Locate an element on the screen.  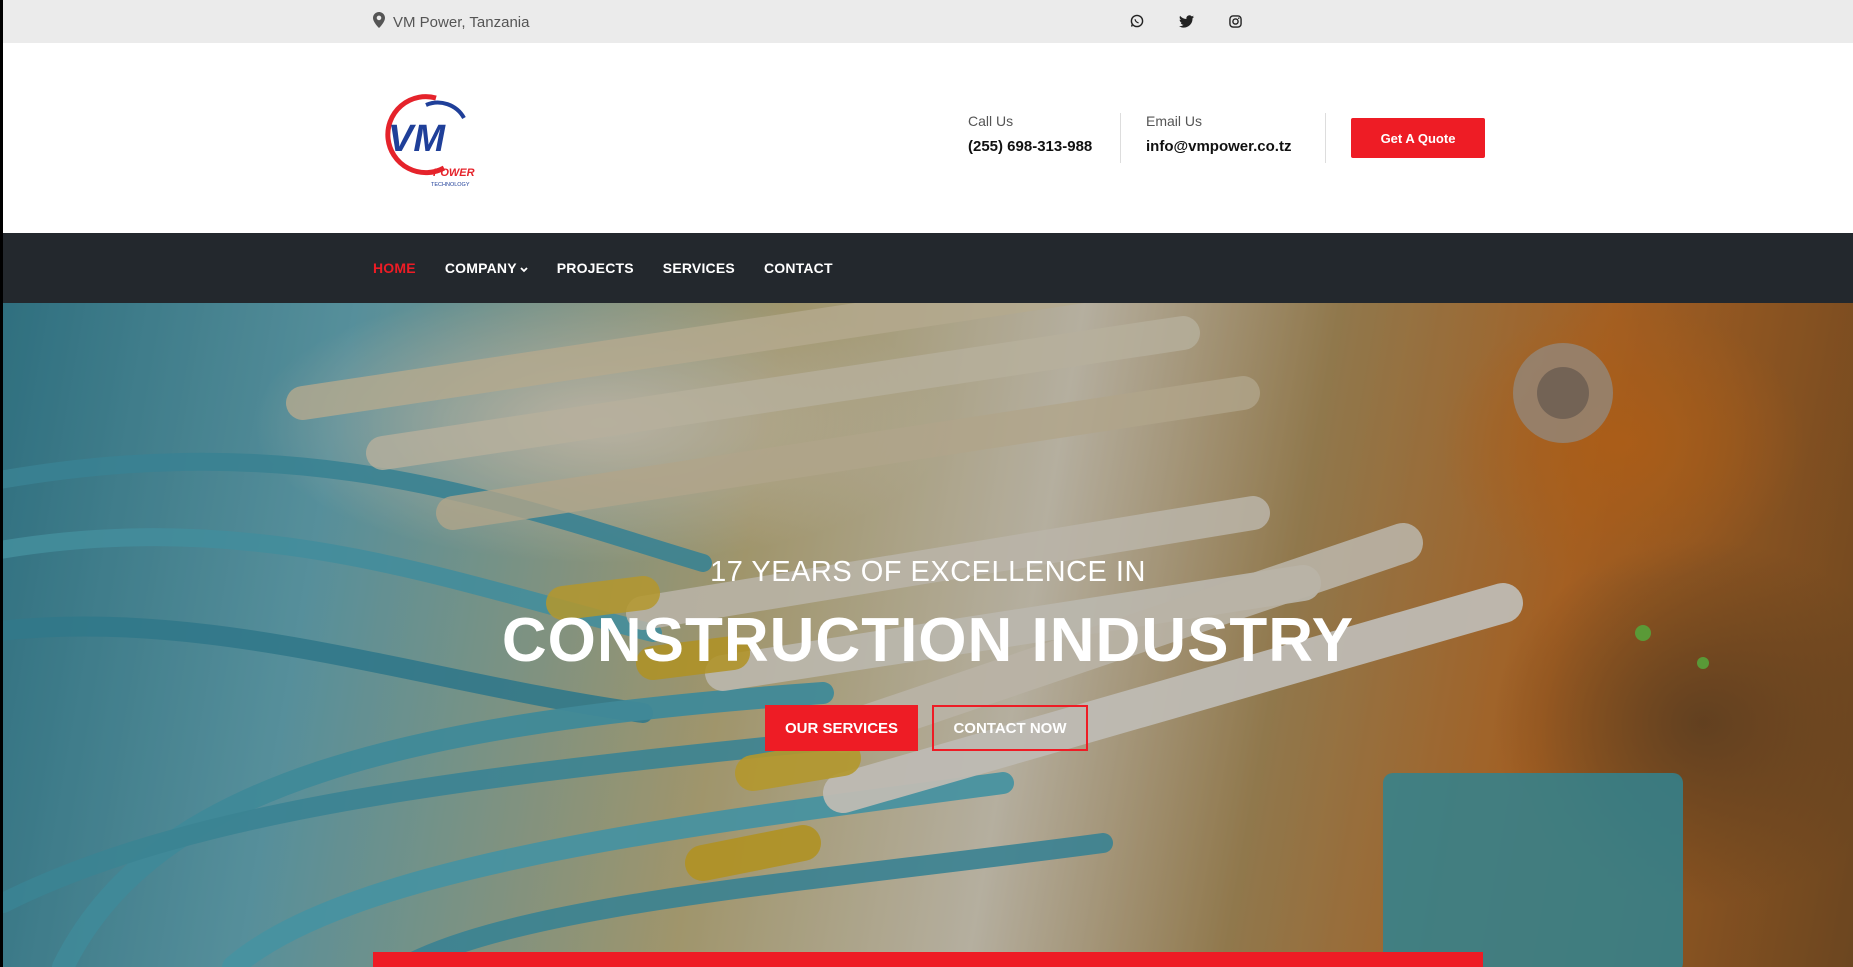
contact-now-button: CONTACT NOW is located at coordinates (1010, 728).